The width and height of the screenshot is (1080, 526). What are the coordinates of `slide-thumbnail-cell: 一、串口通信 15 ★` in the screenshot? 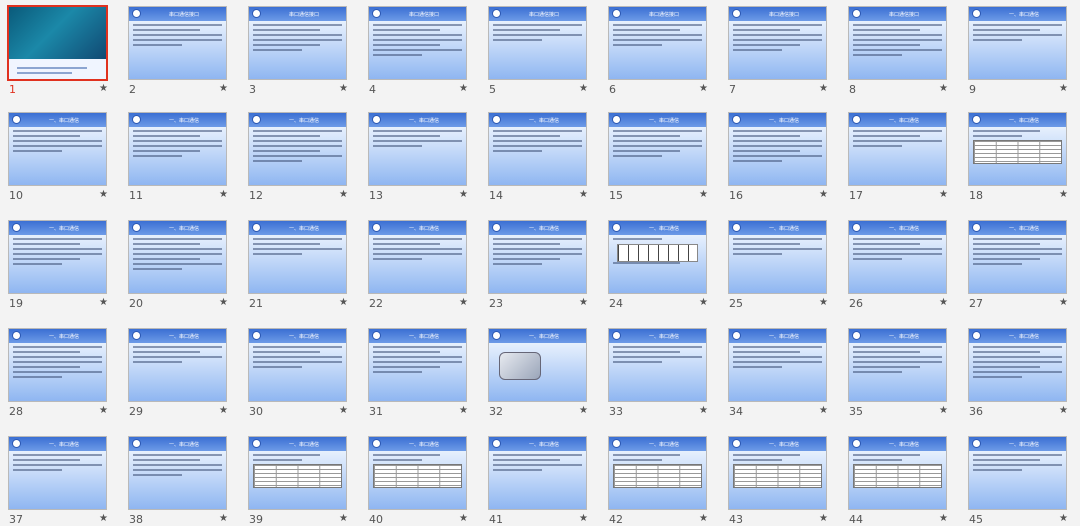 It's located at (660, 160).